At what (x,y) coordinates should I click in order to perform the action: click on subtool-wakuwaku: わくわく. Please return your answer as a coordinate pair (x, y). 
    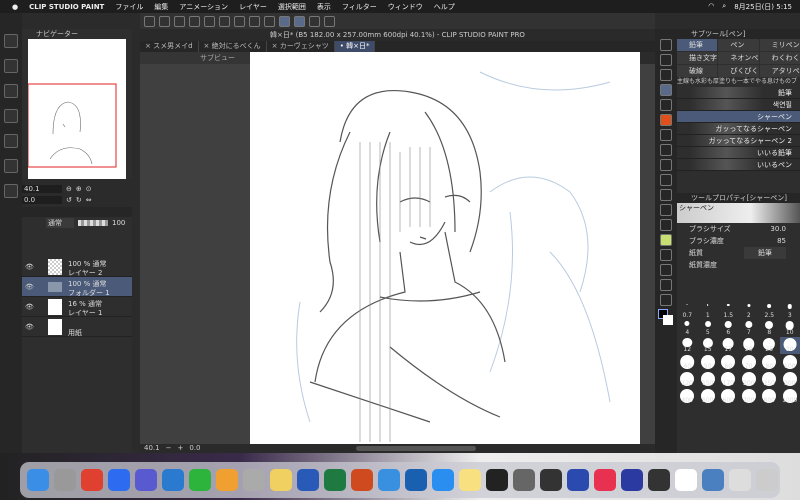
    Looking at the image, I should click on (779, 58).